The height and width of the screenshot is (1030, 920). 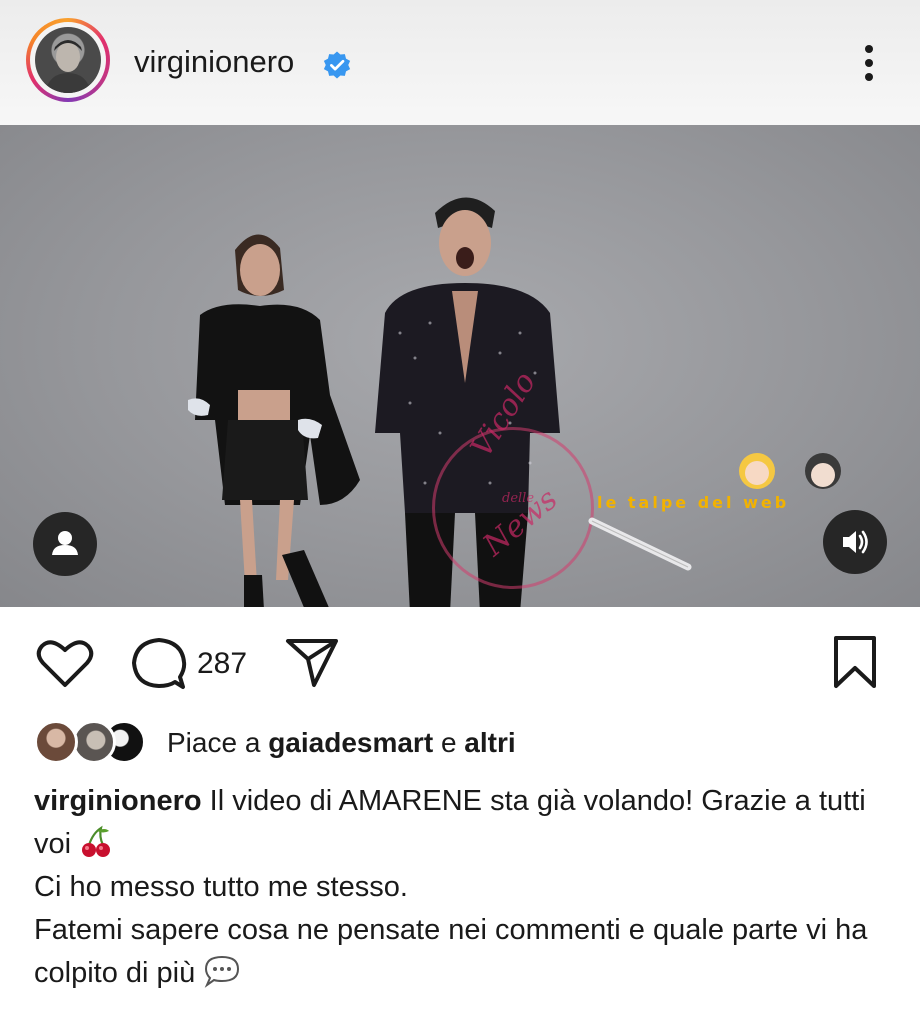 What do you see at coordinates (337, 65) in the screenshot?
I see `verified-badge-icon` at bounding box center [337, 65].